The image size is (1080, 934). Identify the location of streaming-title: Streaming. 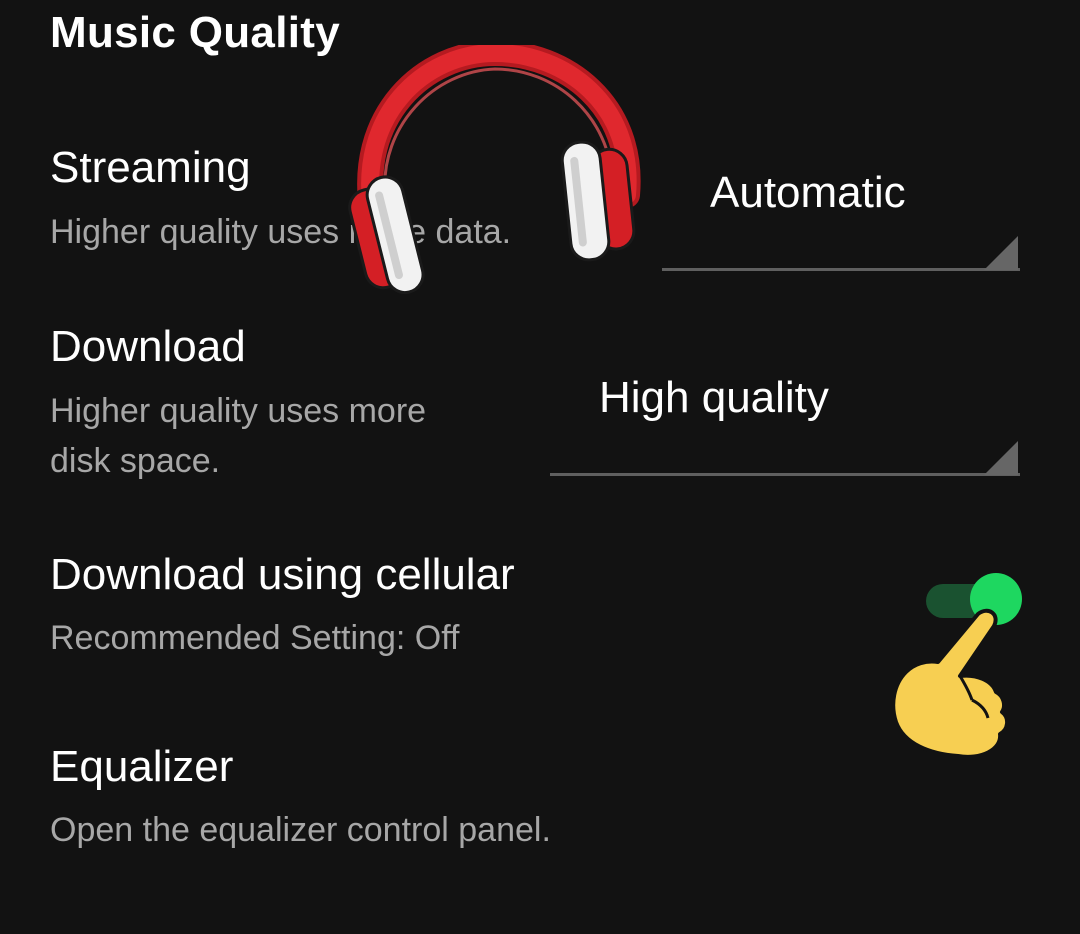
(150, 167).